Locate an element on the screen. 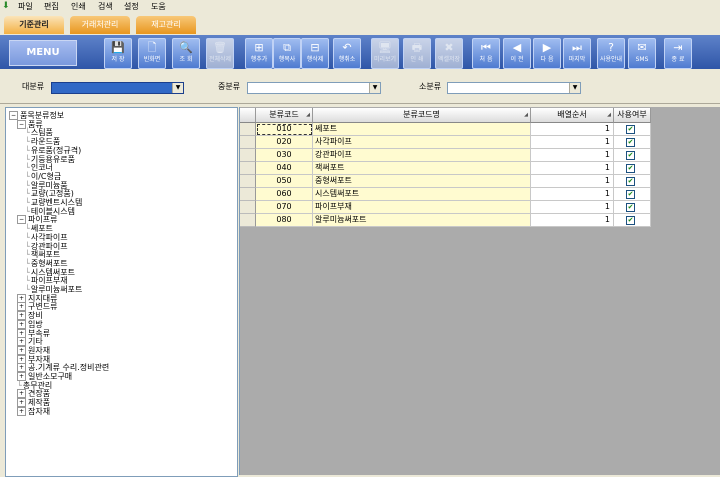  tree-node: └교량(고정품) is located at coordinates (49, 193).